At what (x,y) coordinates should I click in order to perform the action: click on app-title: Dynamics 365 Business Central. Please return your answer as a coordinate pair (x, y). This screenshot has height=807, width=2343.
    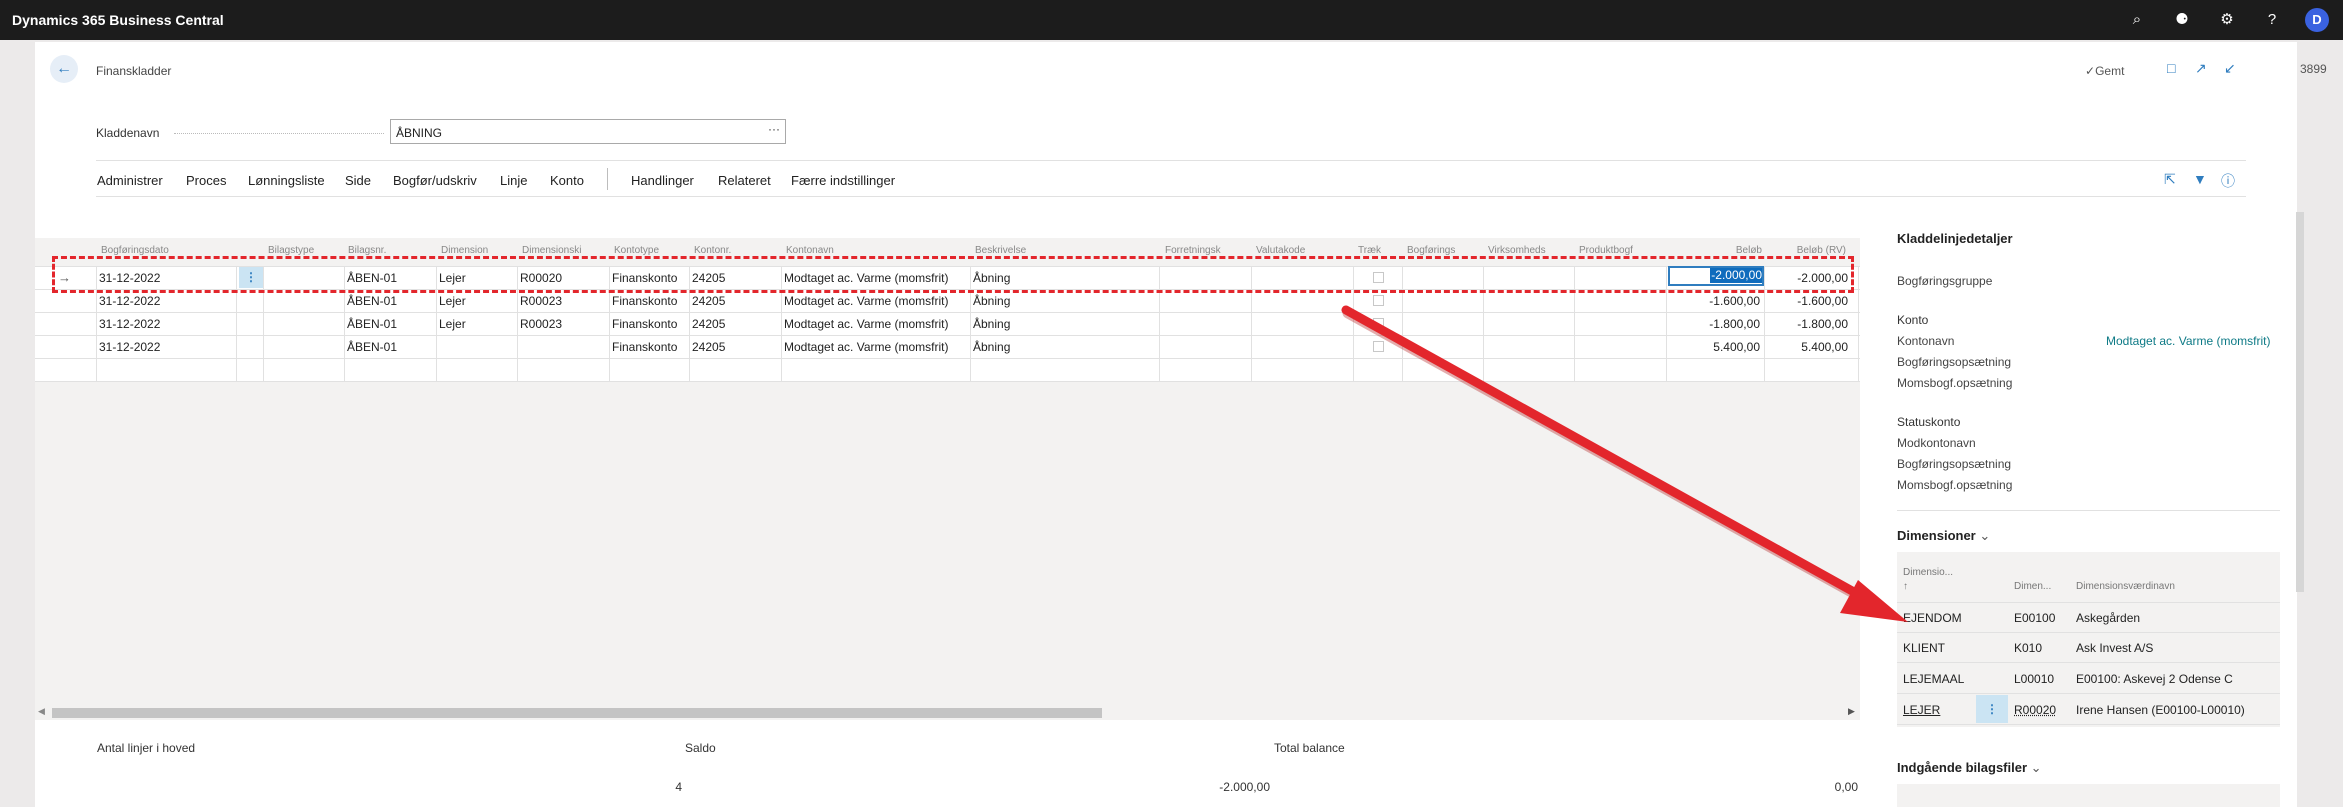
    Looking at the image, I should click on (118, 20).